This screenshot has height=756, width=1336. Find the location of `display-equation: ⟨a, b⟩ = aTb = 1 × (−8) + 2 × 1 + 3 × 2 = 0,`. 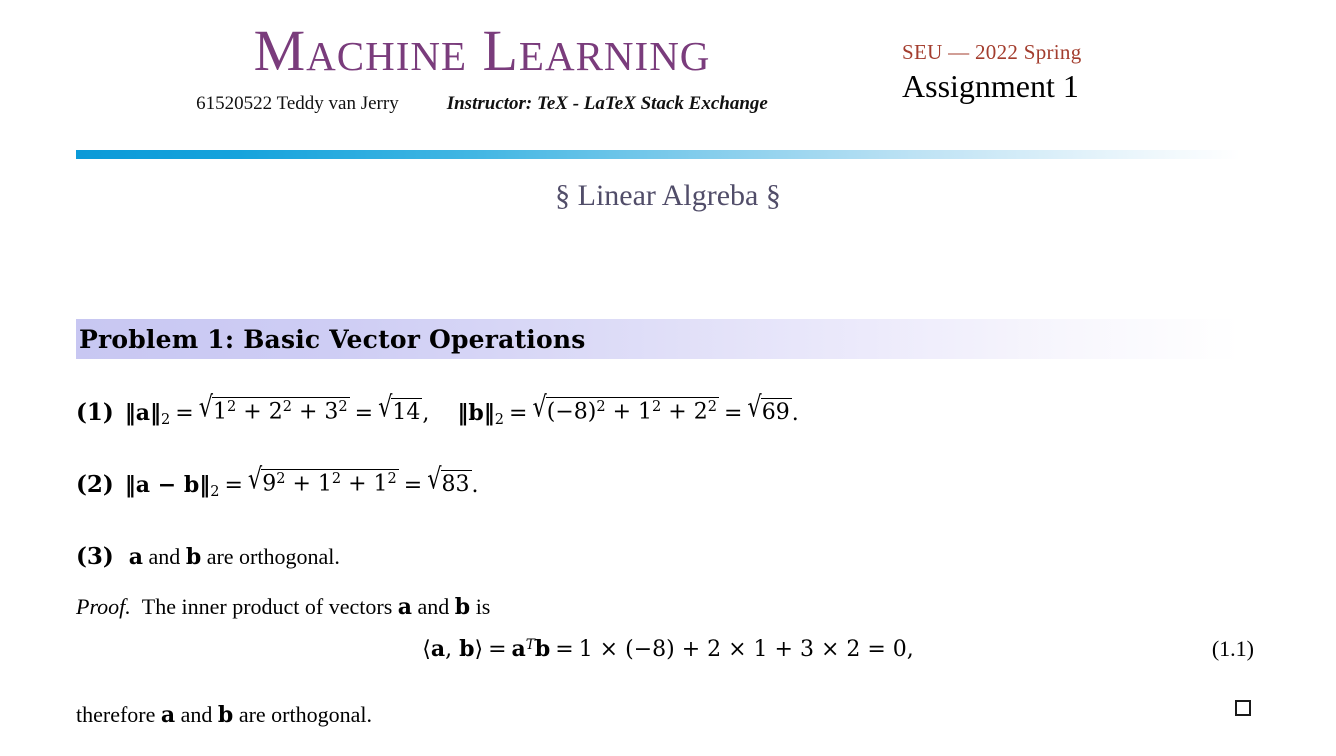

display-equation: ⟨a, b⟩ = aTb = 1 × (−8) + 2 × 1 + 3 × 2 = 0, is located at coordinates (668, 649).